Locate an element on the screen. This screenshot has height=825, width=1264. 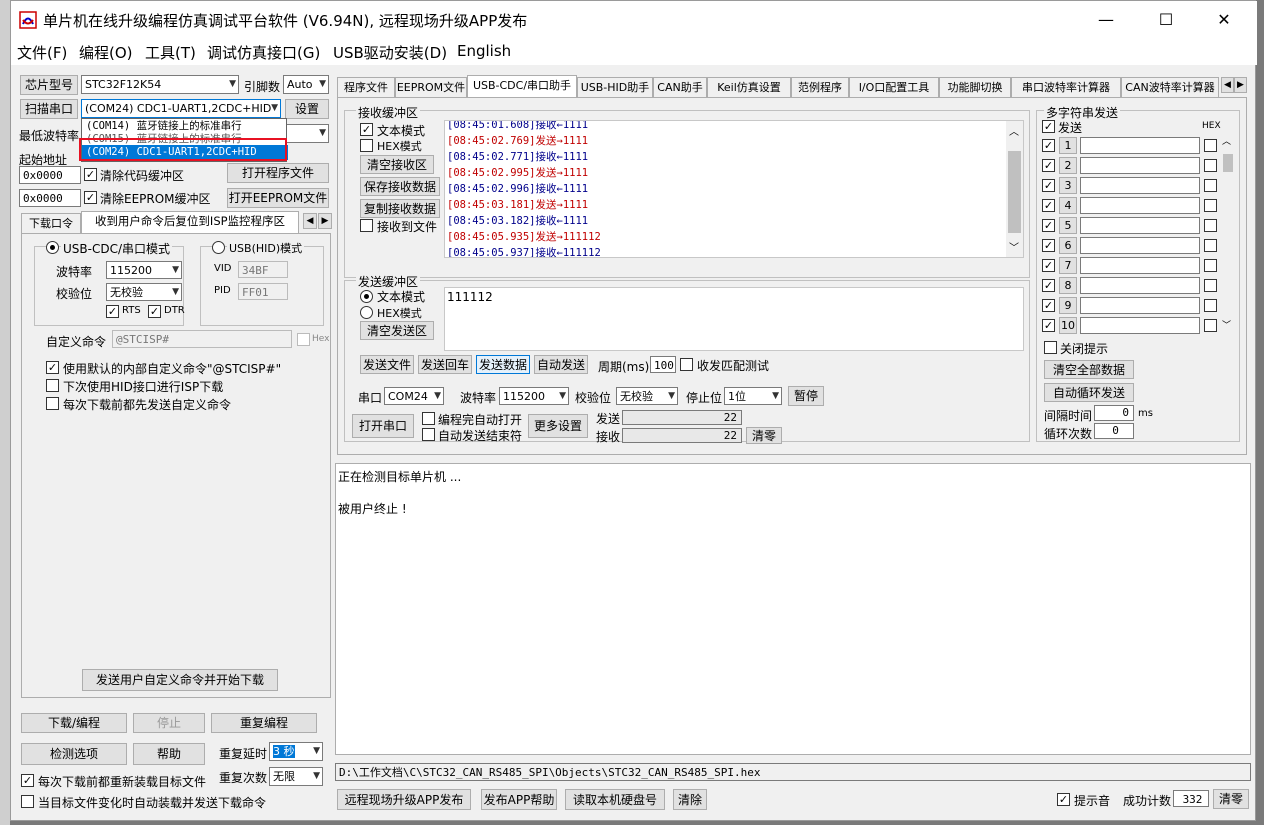
menu-file: 文件(F) is located at coordinates (42, 52).